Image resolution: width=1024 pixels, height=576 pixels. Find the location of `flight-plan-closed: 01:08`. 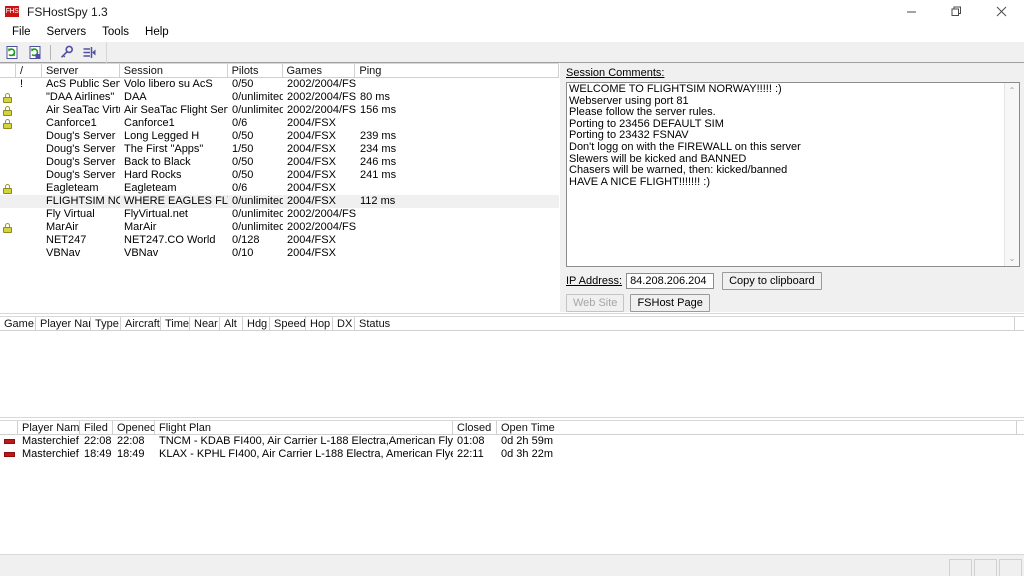

flight-plan-closed: 01:08 is located at coordinates (471, 441).